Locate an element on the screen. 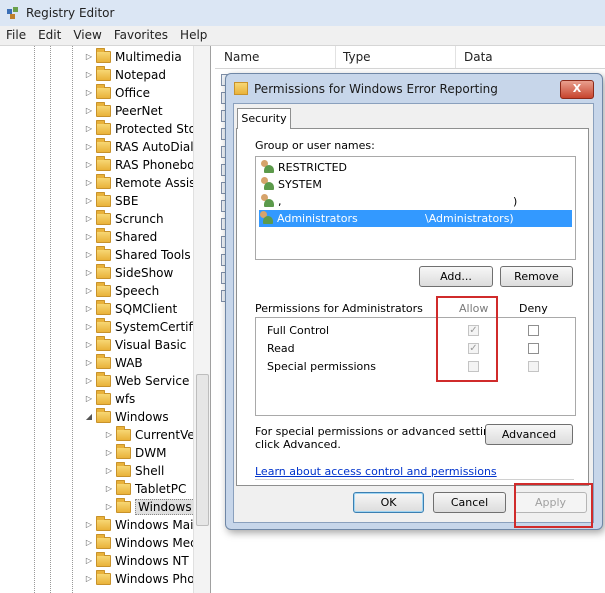  menu-favorites: Favorites is located at coordinates (141, 35).